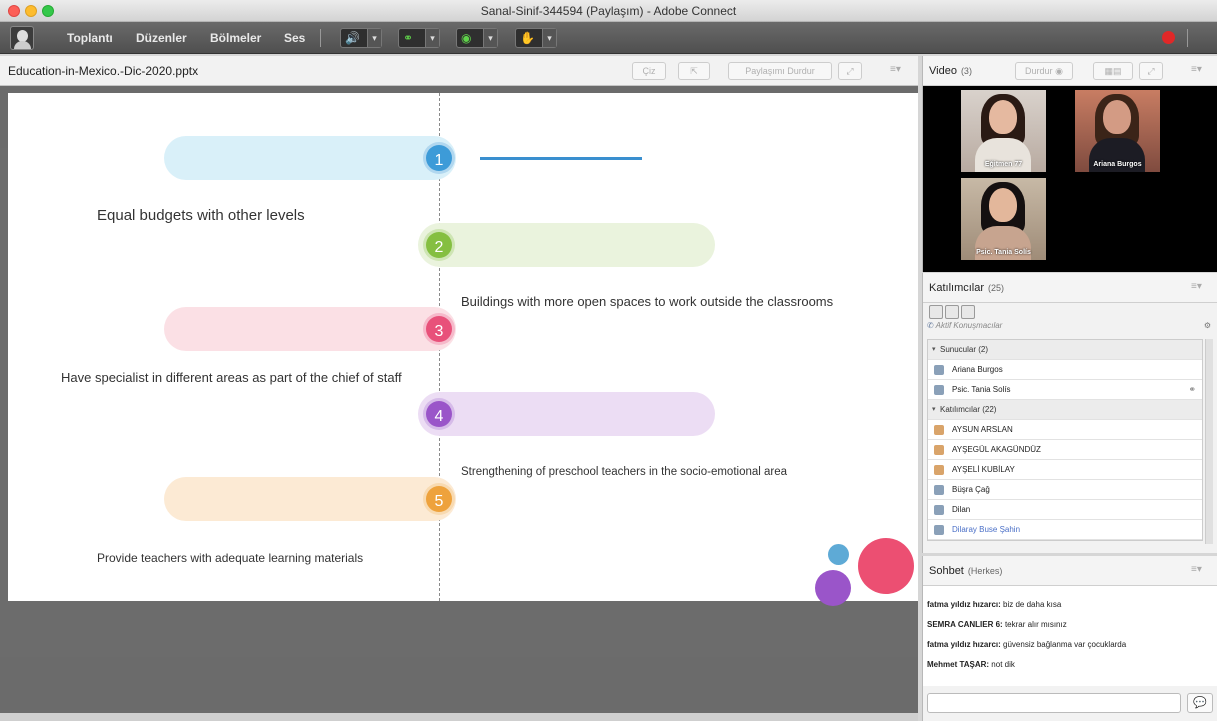 The image size is (1217, 721). I want to click on list-item: Psic. Tania Solís ⚭, so click(1065, 390).